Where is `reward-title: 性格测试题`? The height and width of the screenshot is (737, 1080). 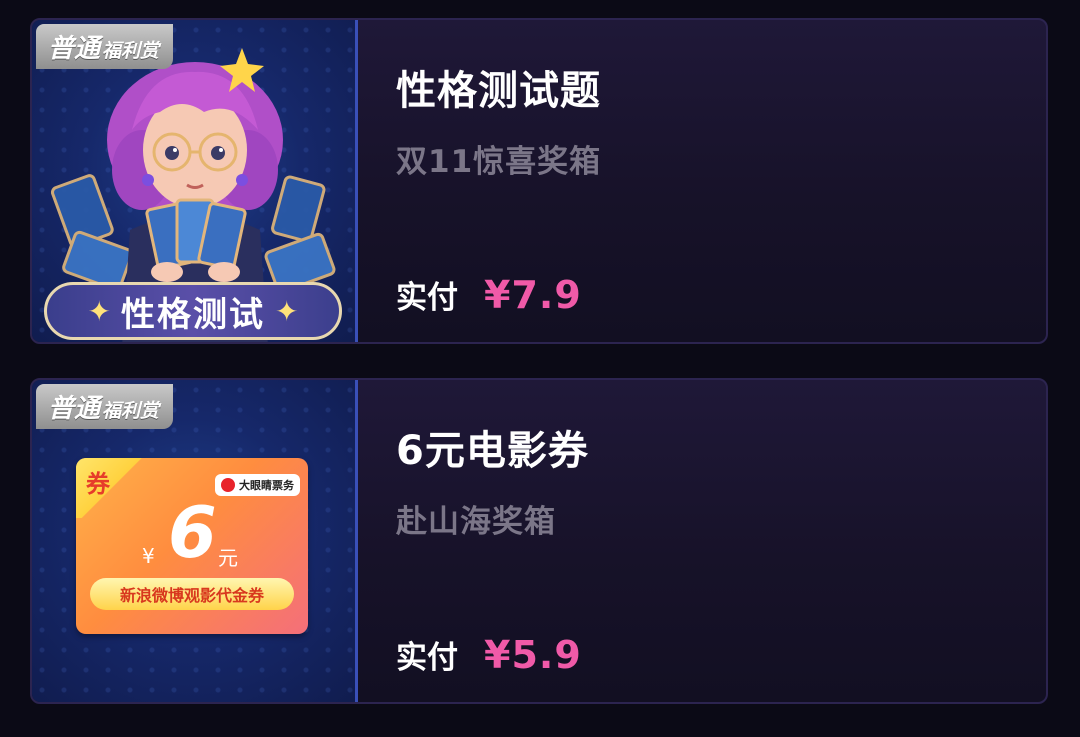
reward-title: 性格测试题 is located at coordinates (498, 91).